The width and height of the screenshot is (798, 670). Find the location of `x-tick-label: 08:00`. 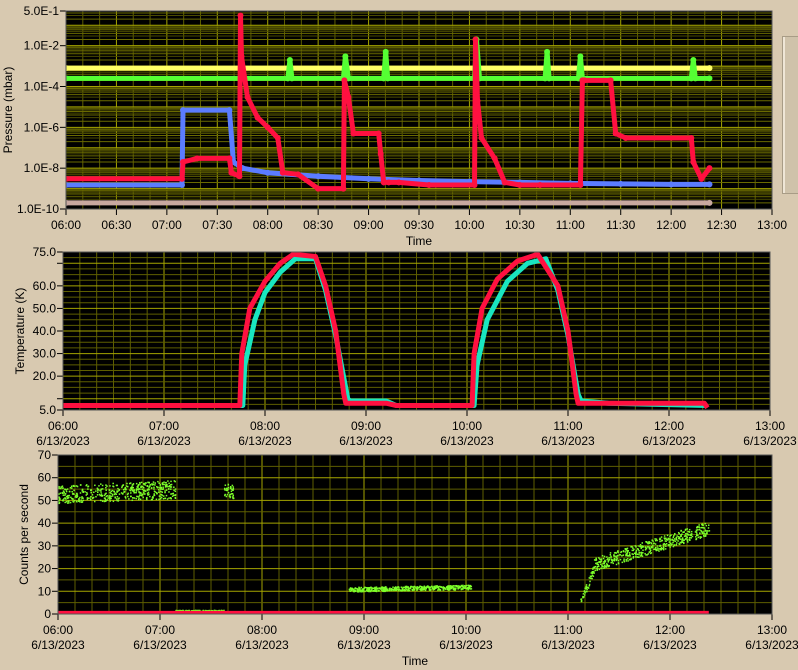

x-tick-label: 08:00 is located at coordinates (268, 225).